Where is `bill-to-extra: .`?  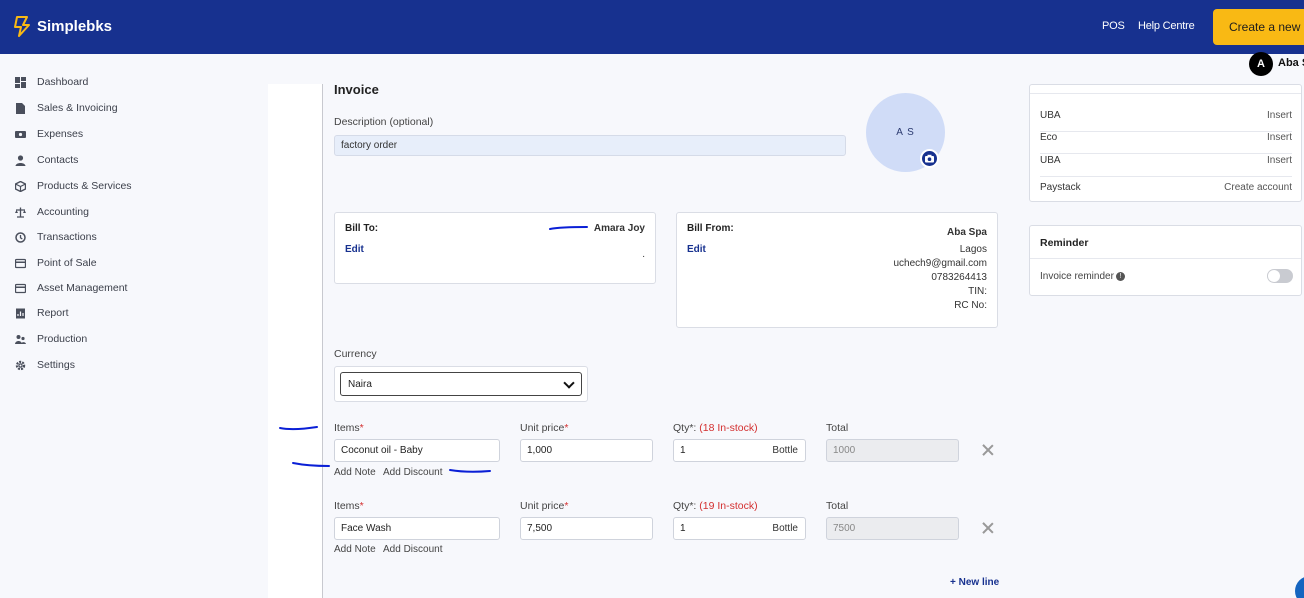 bill-to-extra: . is located at coordinates (643, 254).